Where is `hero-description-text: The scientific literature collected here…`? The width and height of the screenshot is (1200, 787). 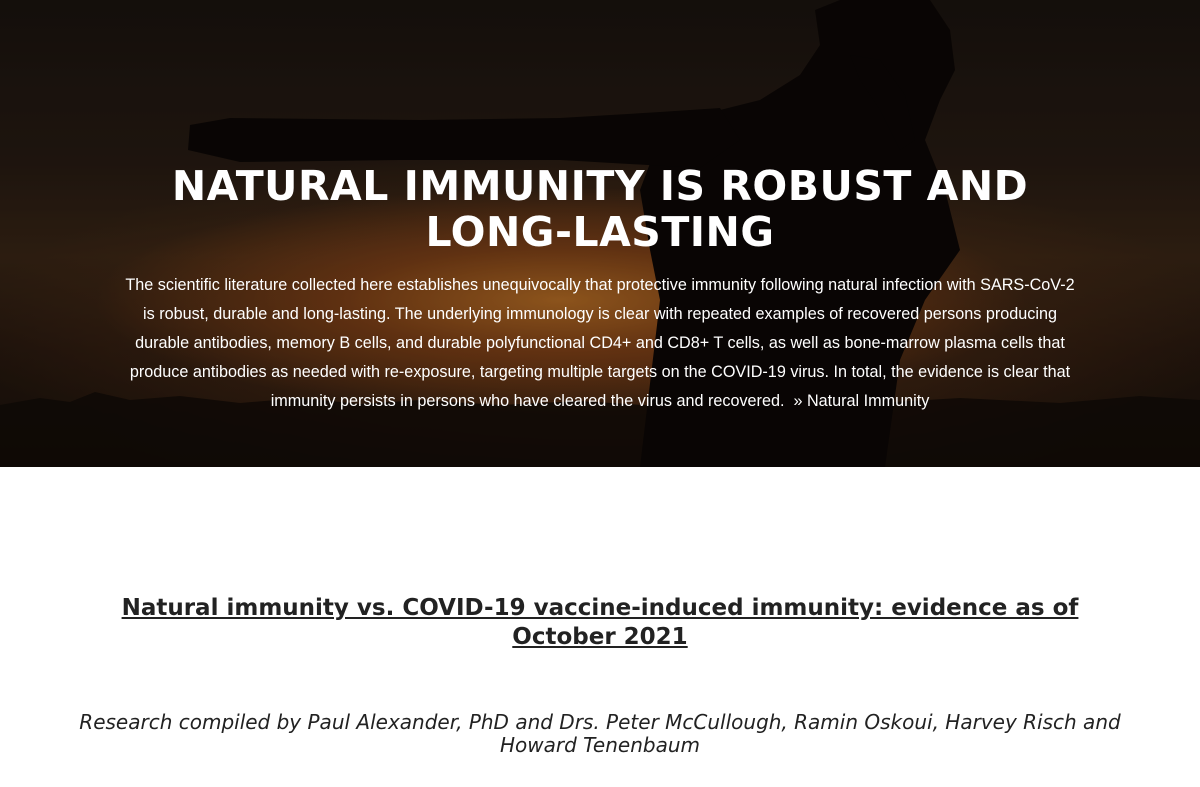 hero-description-text: The scientific literature collected here… is located at coordinates (600, 343).